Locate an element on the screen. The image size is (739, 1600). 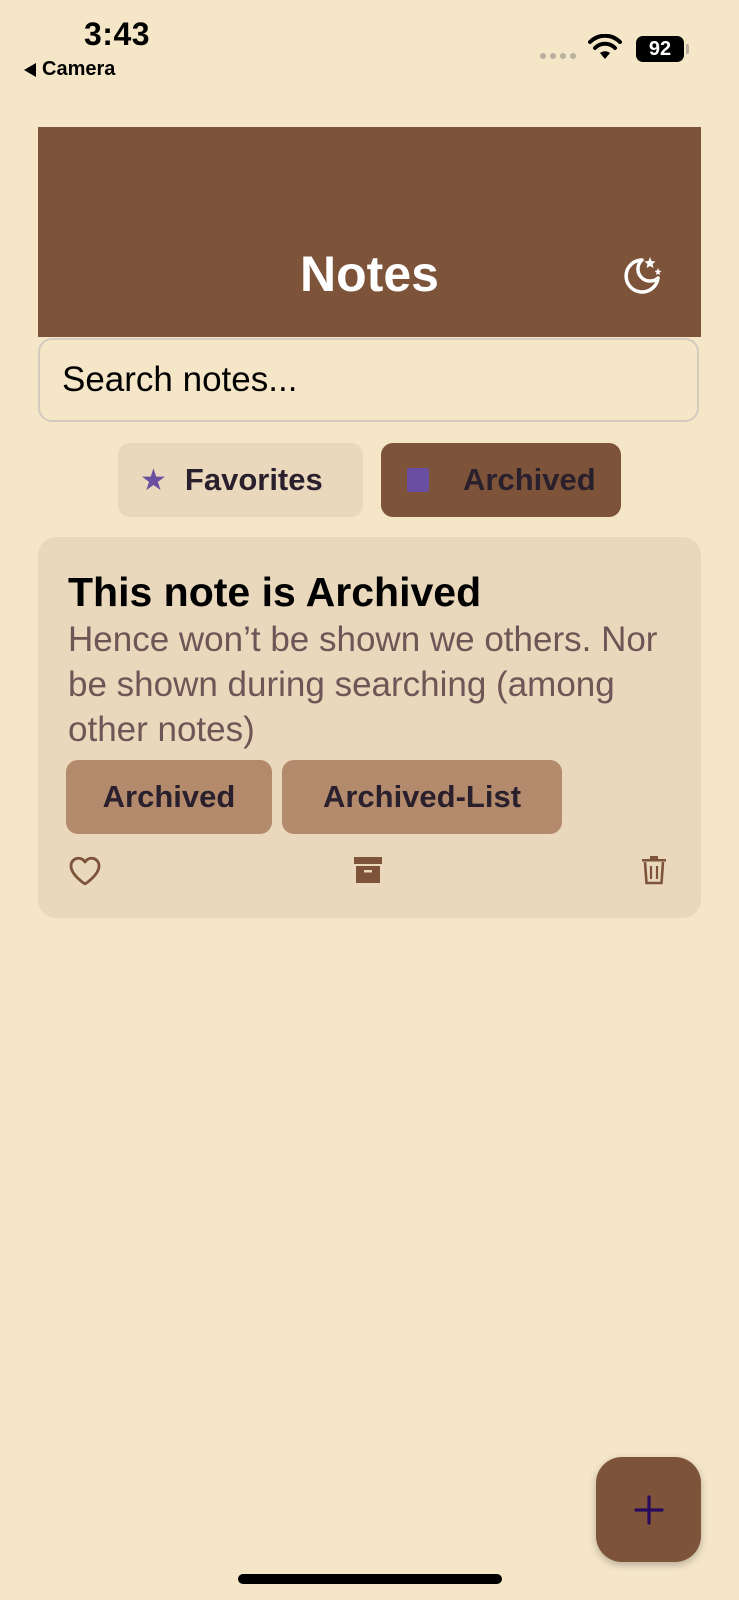
back-link-label: Camera is located at coordinates (79, 69).